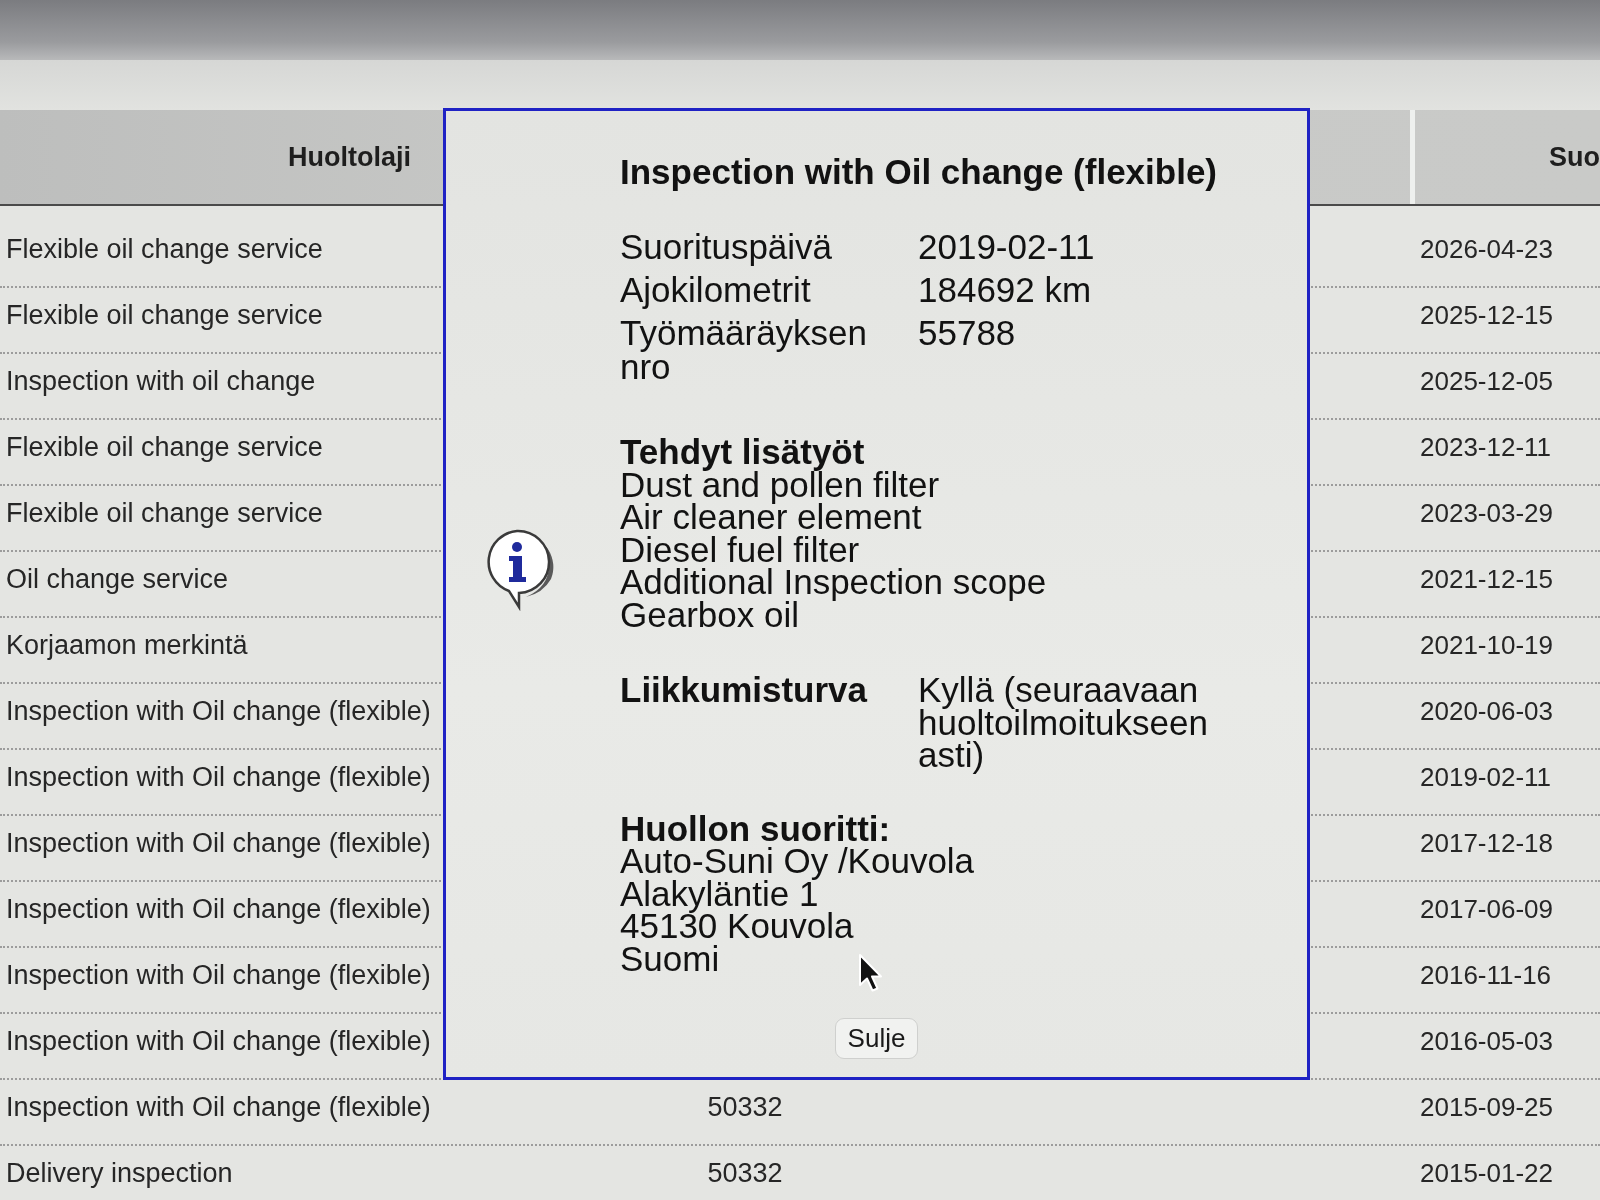 The height and width of the screenshot is (1200, 1600). What do you see at coordinates (755, 828) in the screenshot?
I see `section-heading: Huollon suoritti:` at bounding box center [755, 828].